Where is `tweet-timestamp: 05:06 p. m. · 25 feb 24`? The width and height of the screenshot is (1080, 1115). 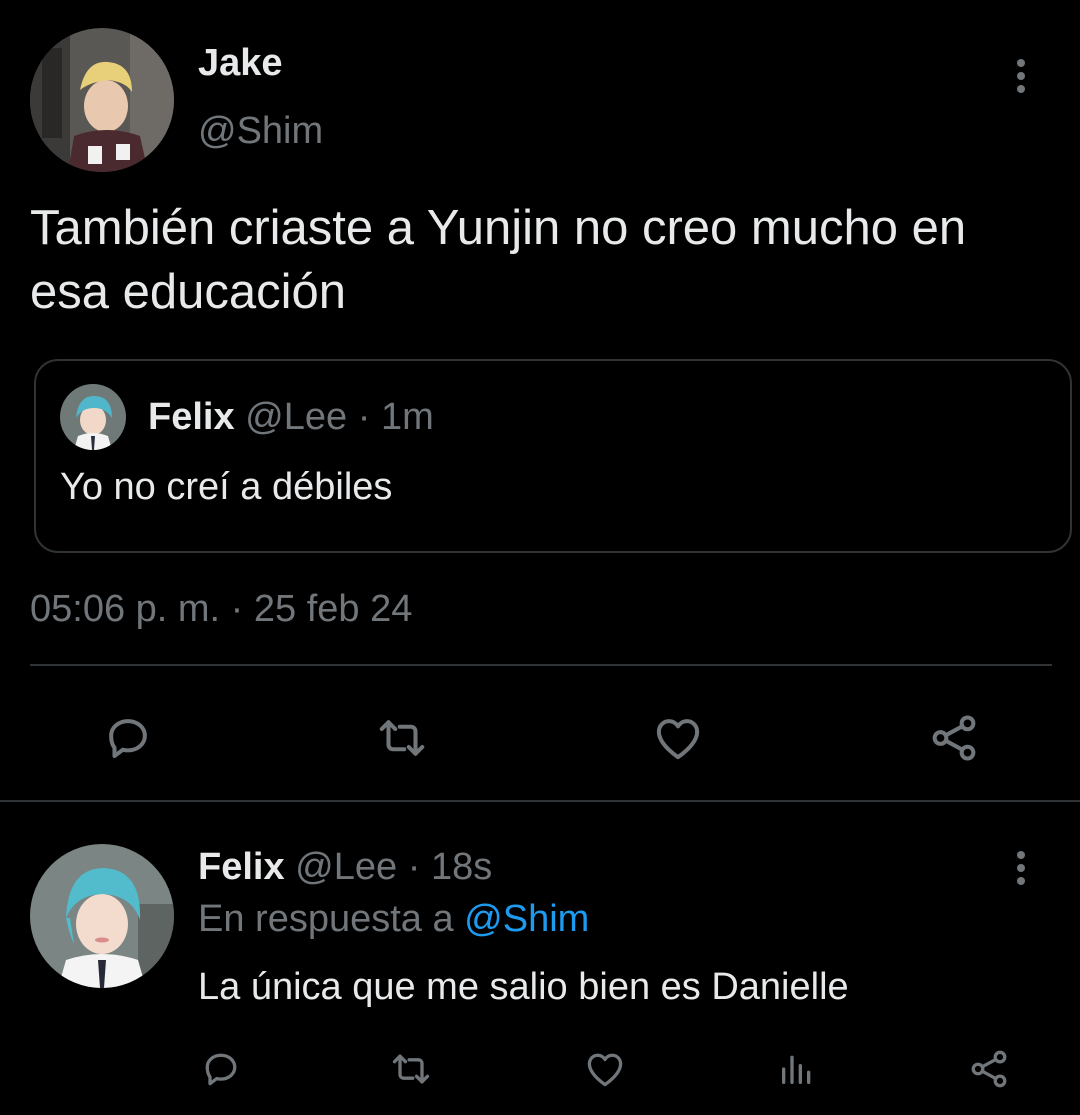
tweet-timestamp: 05:06 p. m. · 25 feb 24 is located at coordinates (221, 609).